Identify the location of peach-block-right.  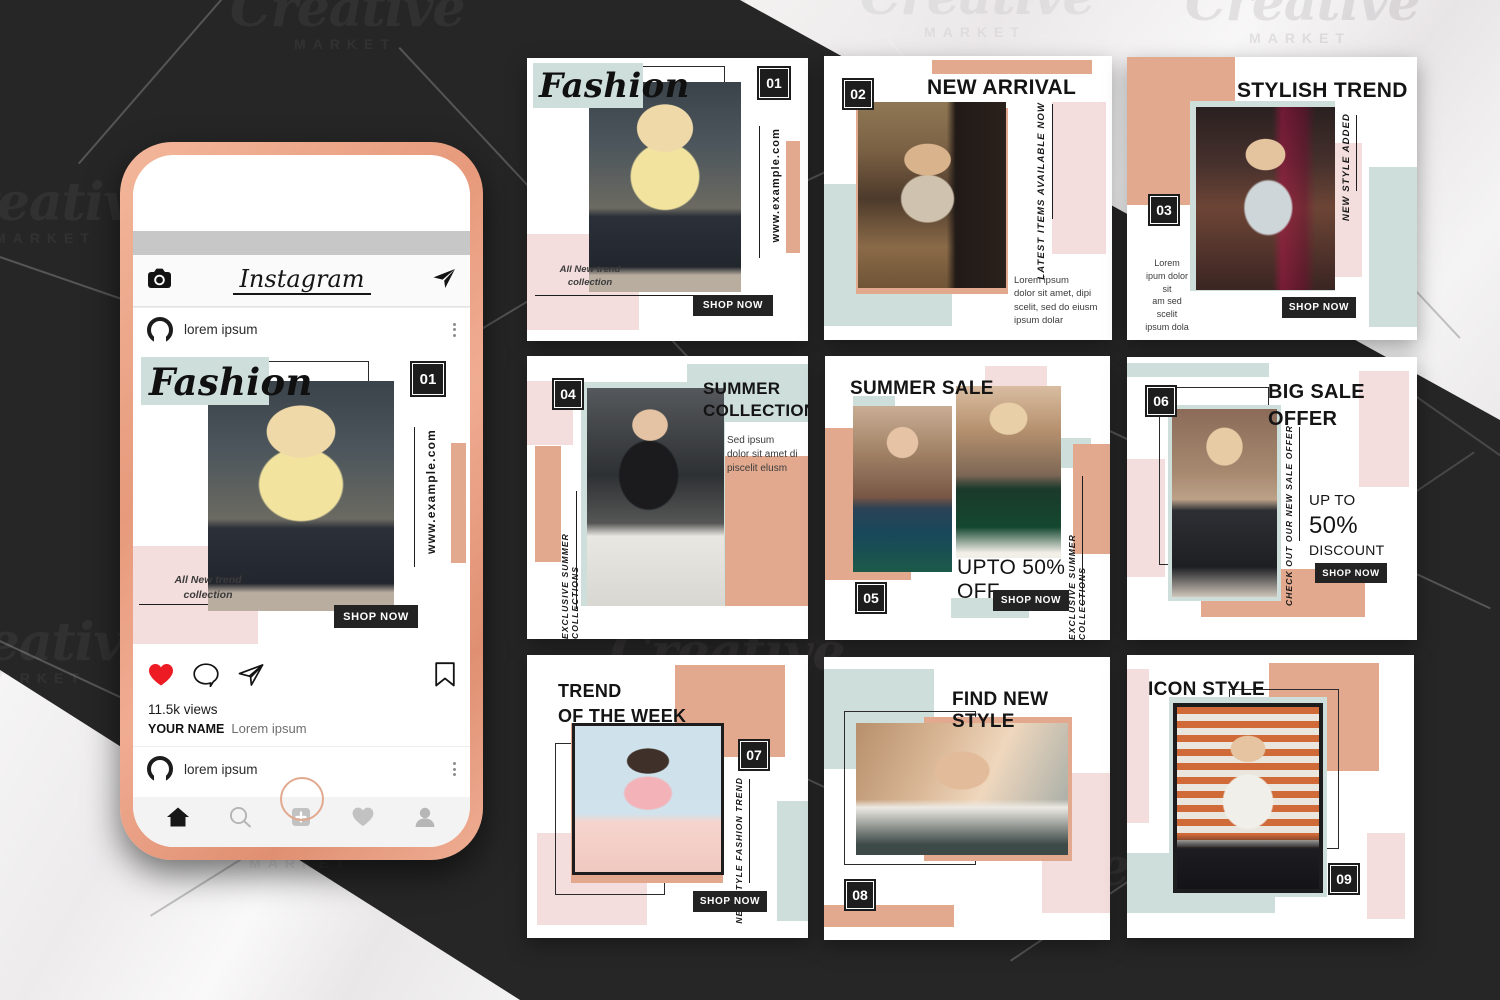
(766, 531).